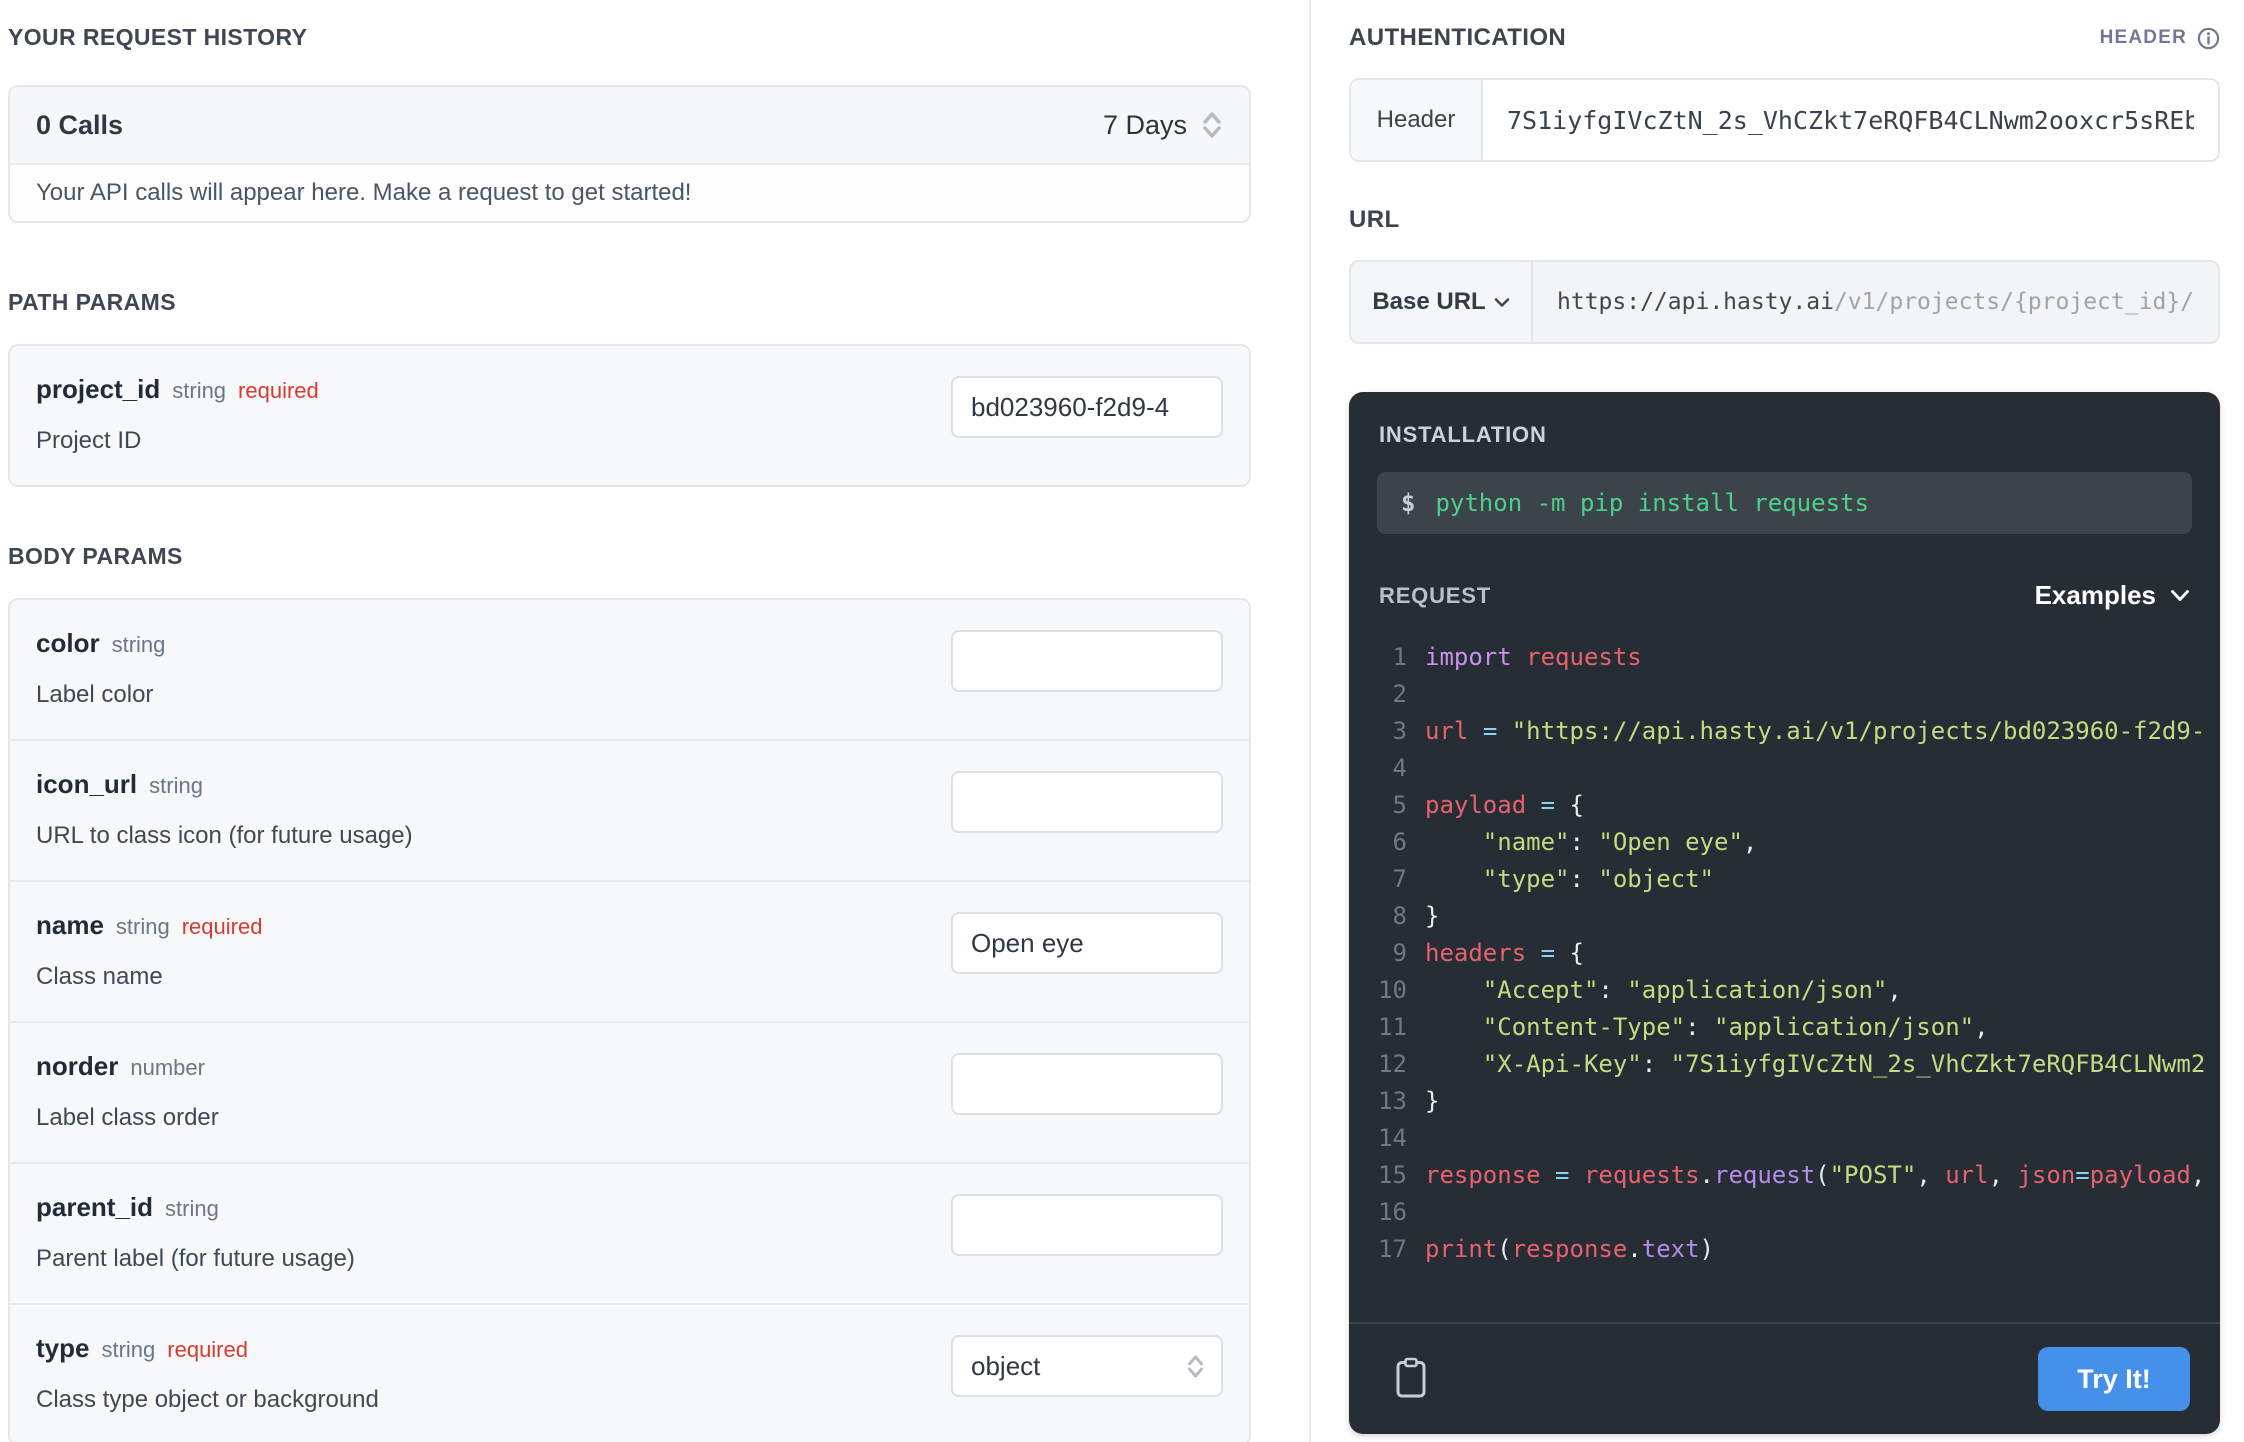  I want to click on param-row: color string Label color, so click(629, 669).